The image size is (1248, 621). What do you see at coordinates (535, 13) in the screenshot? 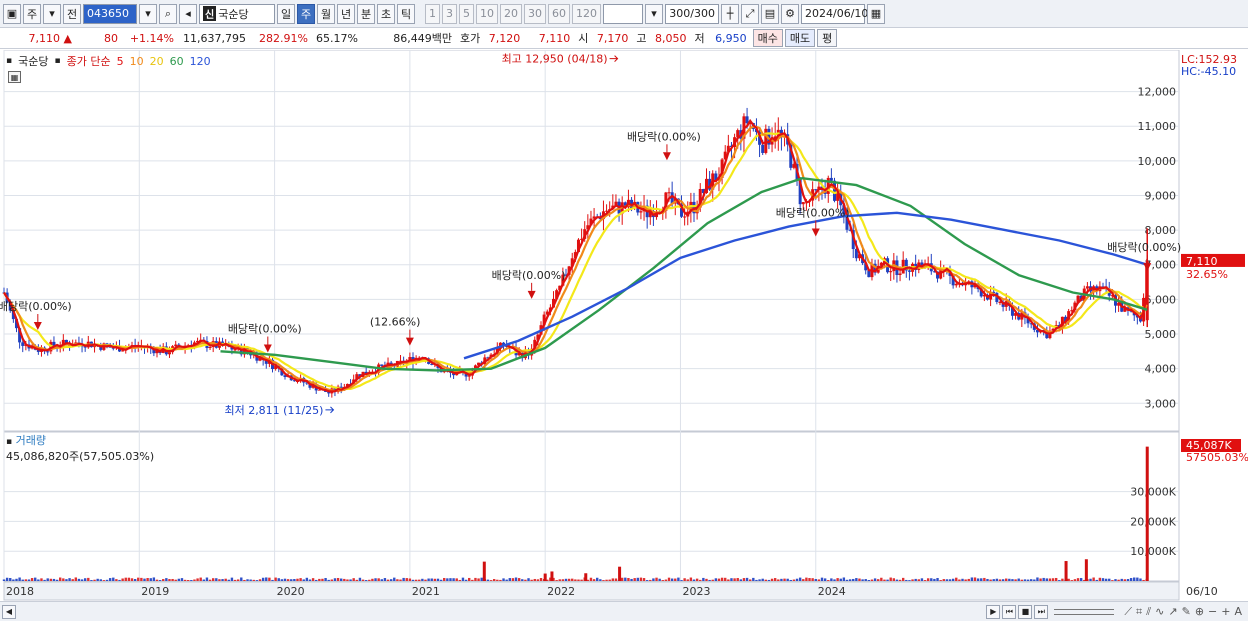
I see `interval-30: 30` at bounding box center [535, 13].